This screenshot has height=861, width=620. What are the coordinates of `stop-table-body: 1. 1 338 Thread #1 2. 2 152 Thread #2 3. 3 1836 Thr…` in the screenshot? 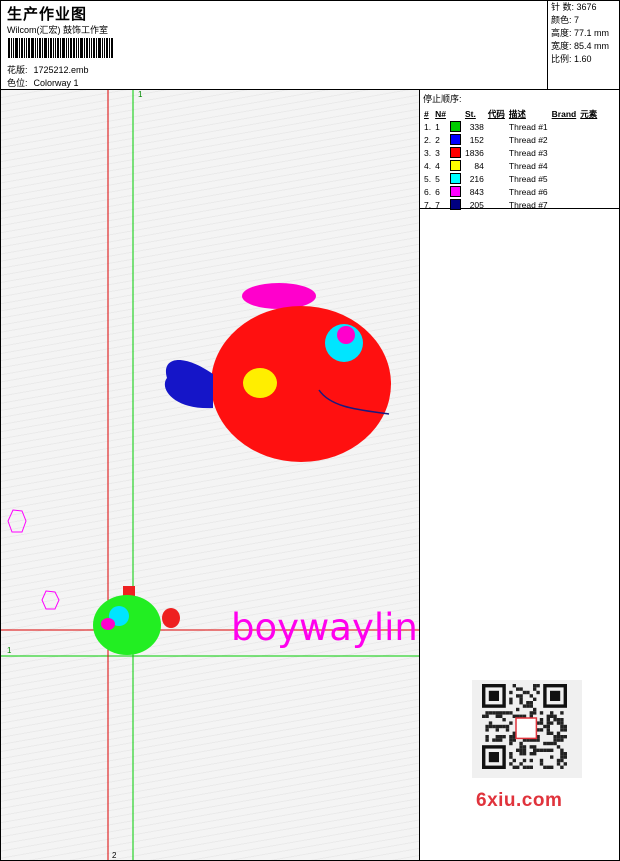 It's located at (510, 165).